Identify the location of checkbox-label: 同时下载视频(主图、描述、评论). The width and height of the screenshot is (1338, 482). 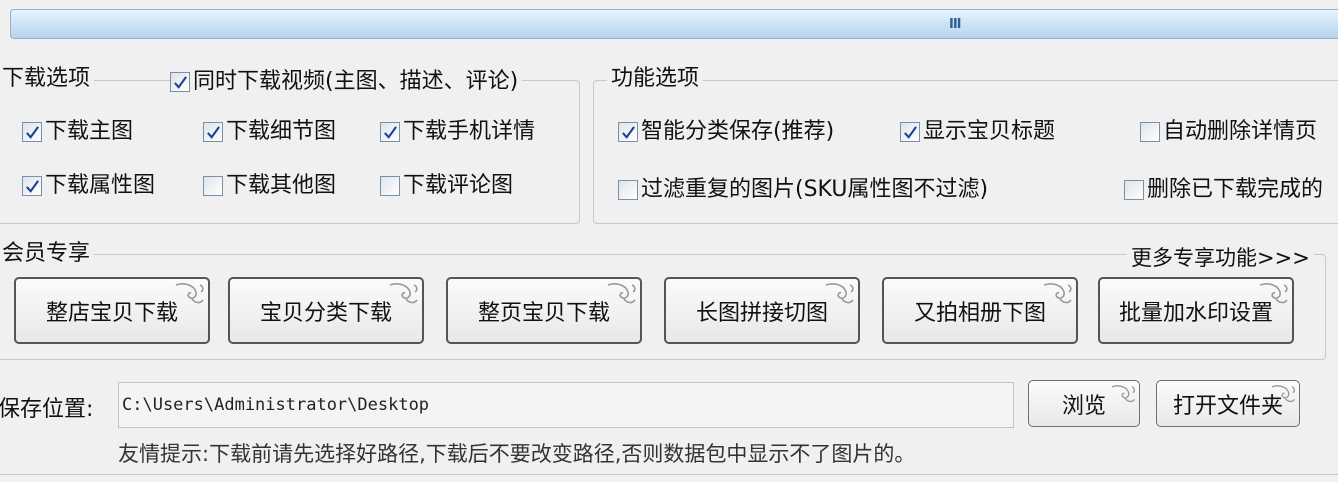
(356, 81).